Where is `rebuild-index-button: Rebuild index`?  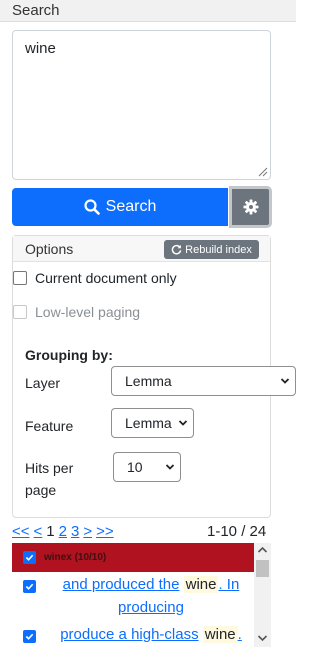
rebuild-index-button: Rebuild index is located at coordinates (211, 249).